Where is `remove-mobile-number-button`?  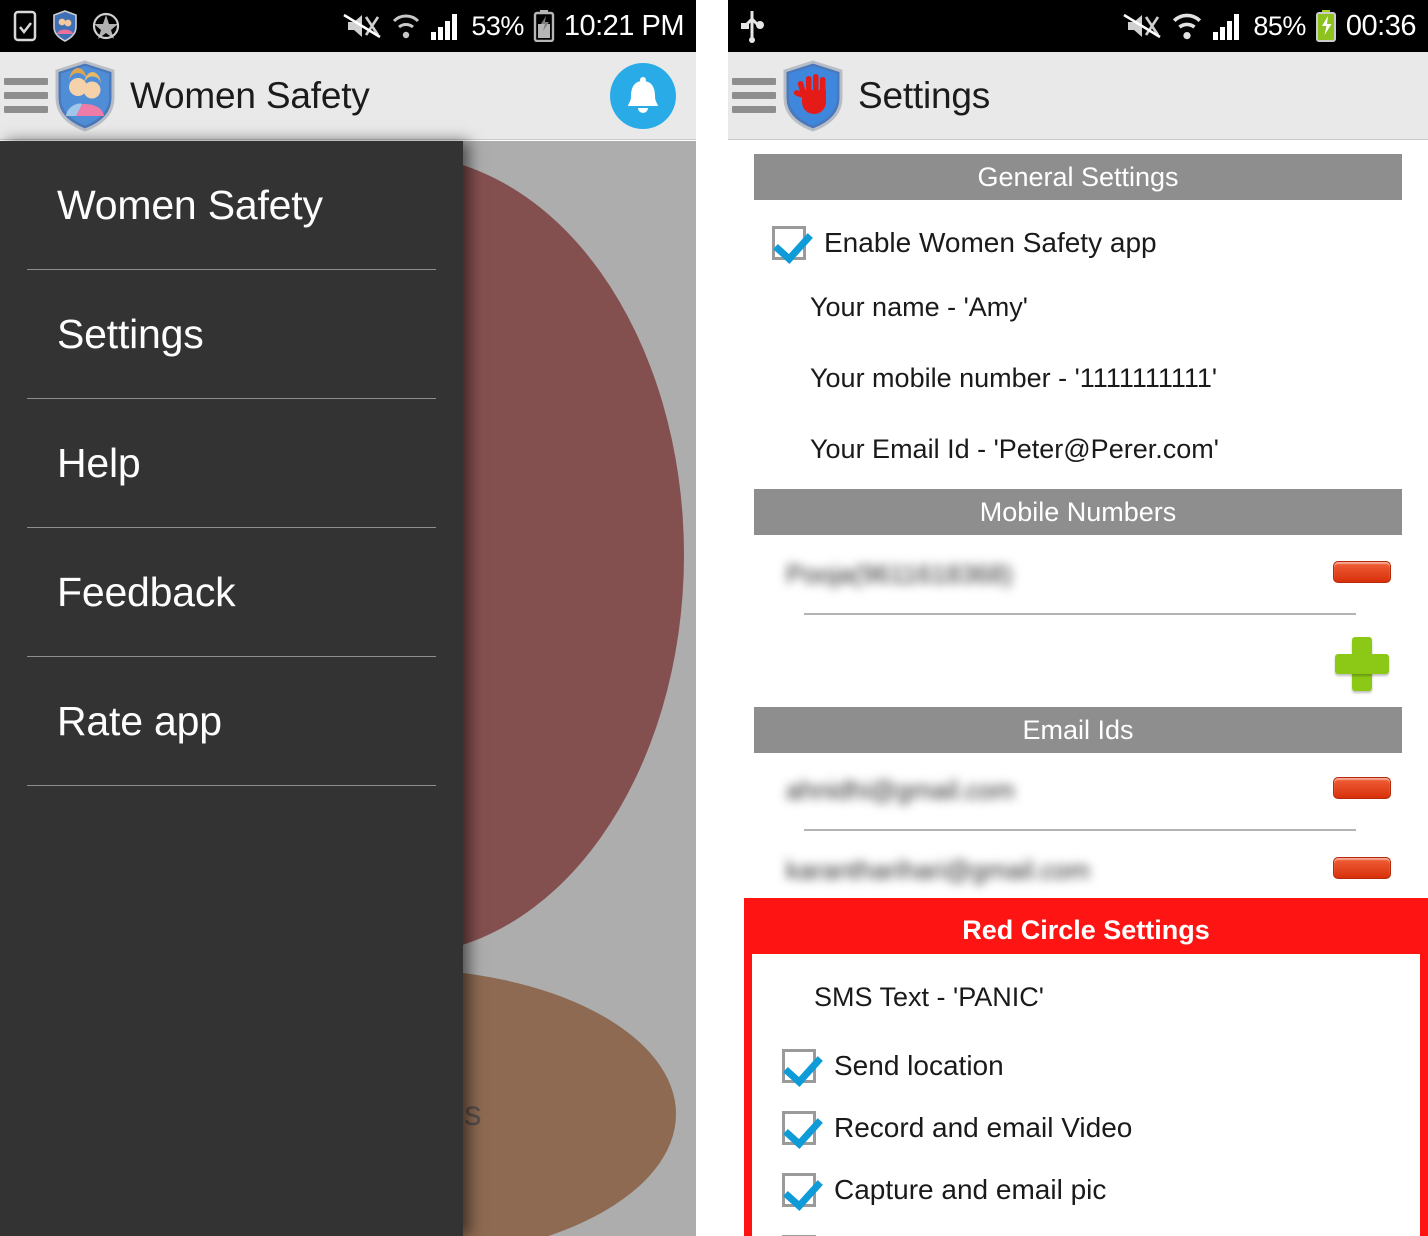
remove-mobile-number-button is located at coordinates (1362, 570).